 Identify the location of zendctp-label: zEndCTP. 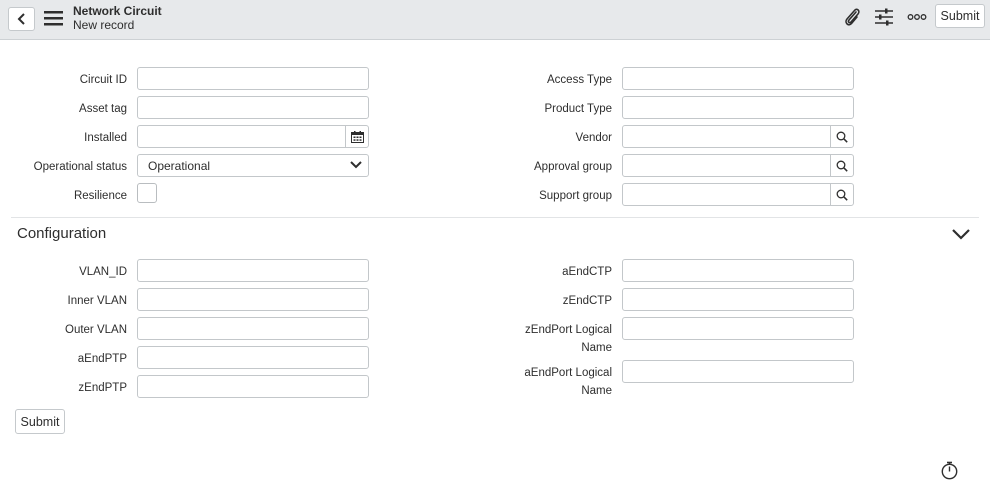
(587, 301).